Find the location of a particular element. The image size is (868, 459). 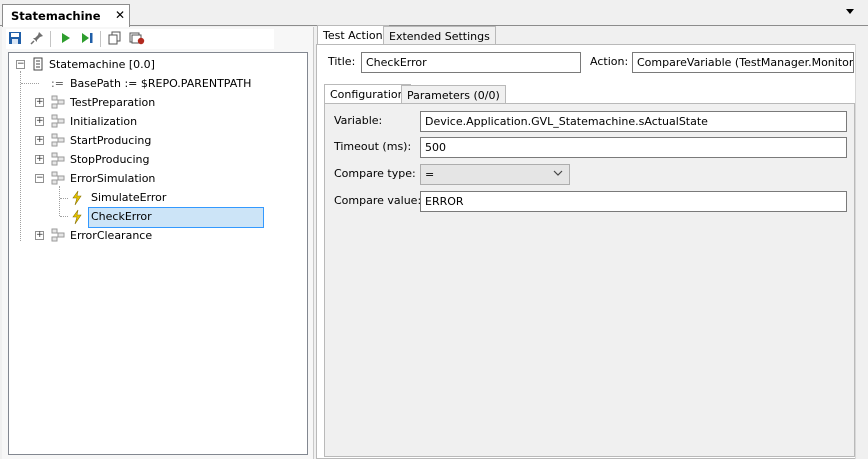

tree-item-label: Initialization is located at coordinates (104, 121).